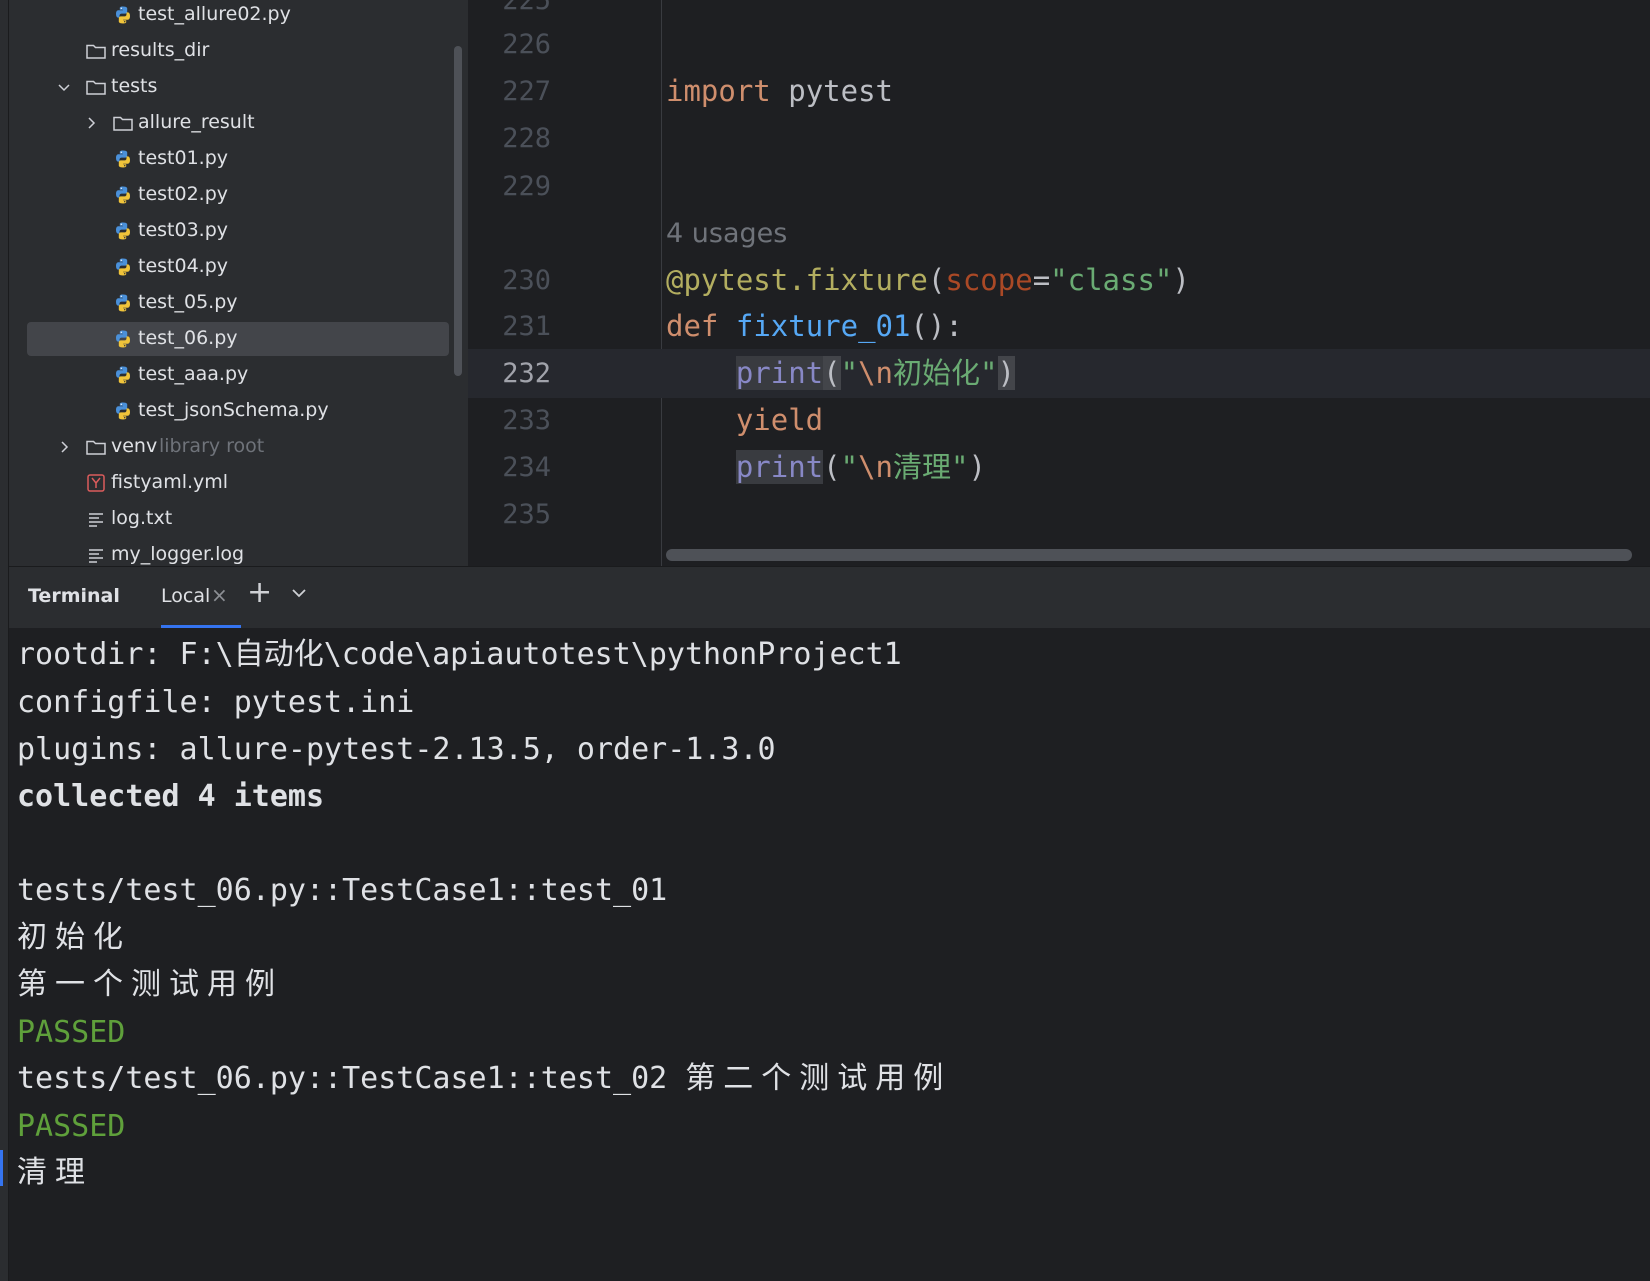 This screenshot has height=1281, width=1650. Describe the element at coordinates (1059, 44) in the screenshot. I see `code-line: 226` at that location.